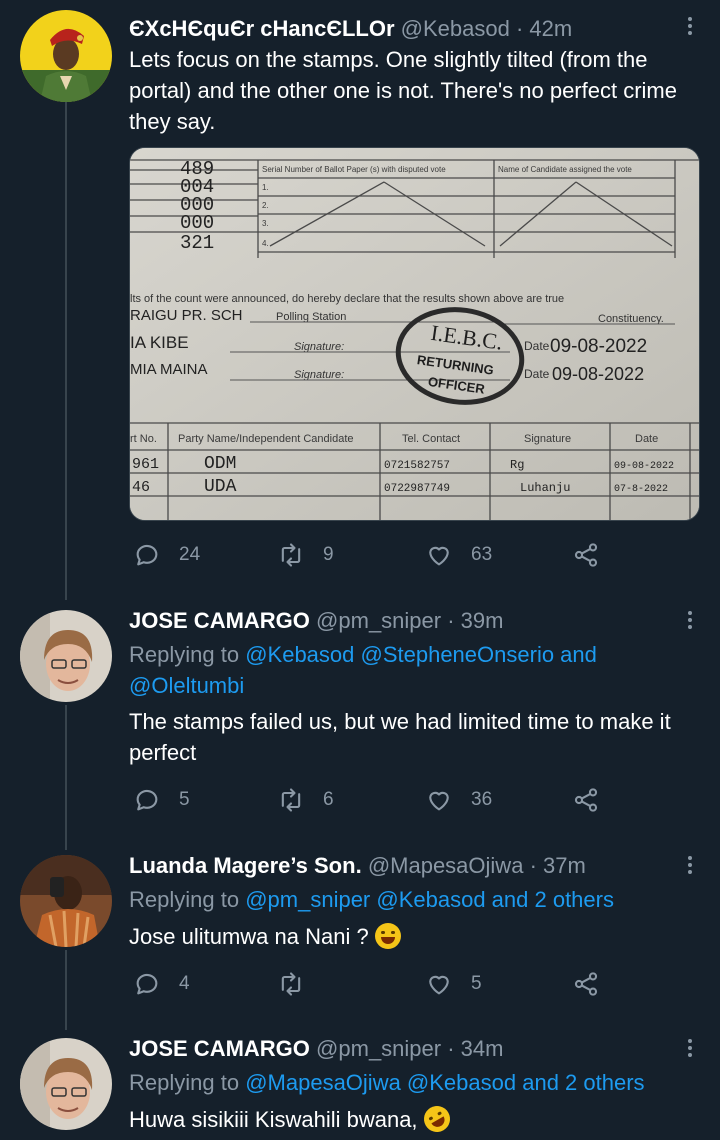 The width and height of the screenshot is (720, 1140). Describe the element at coordinates (444, 1082) in the screenshot. I see `mention-link: @MapesaOjiwa @Kebasod and 2 others` at that location.